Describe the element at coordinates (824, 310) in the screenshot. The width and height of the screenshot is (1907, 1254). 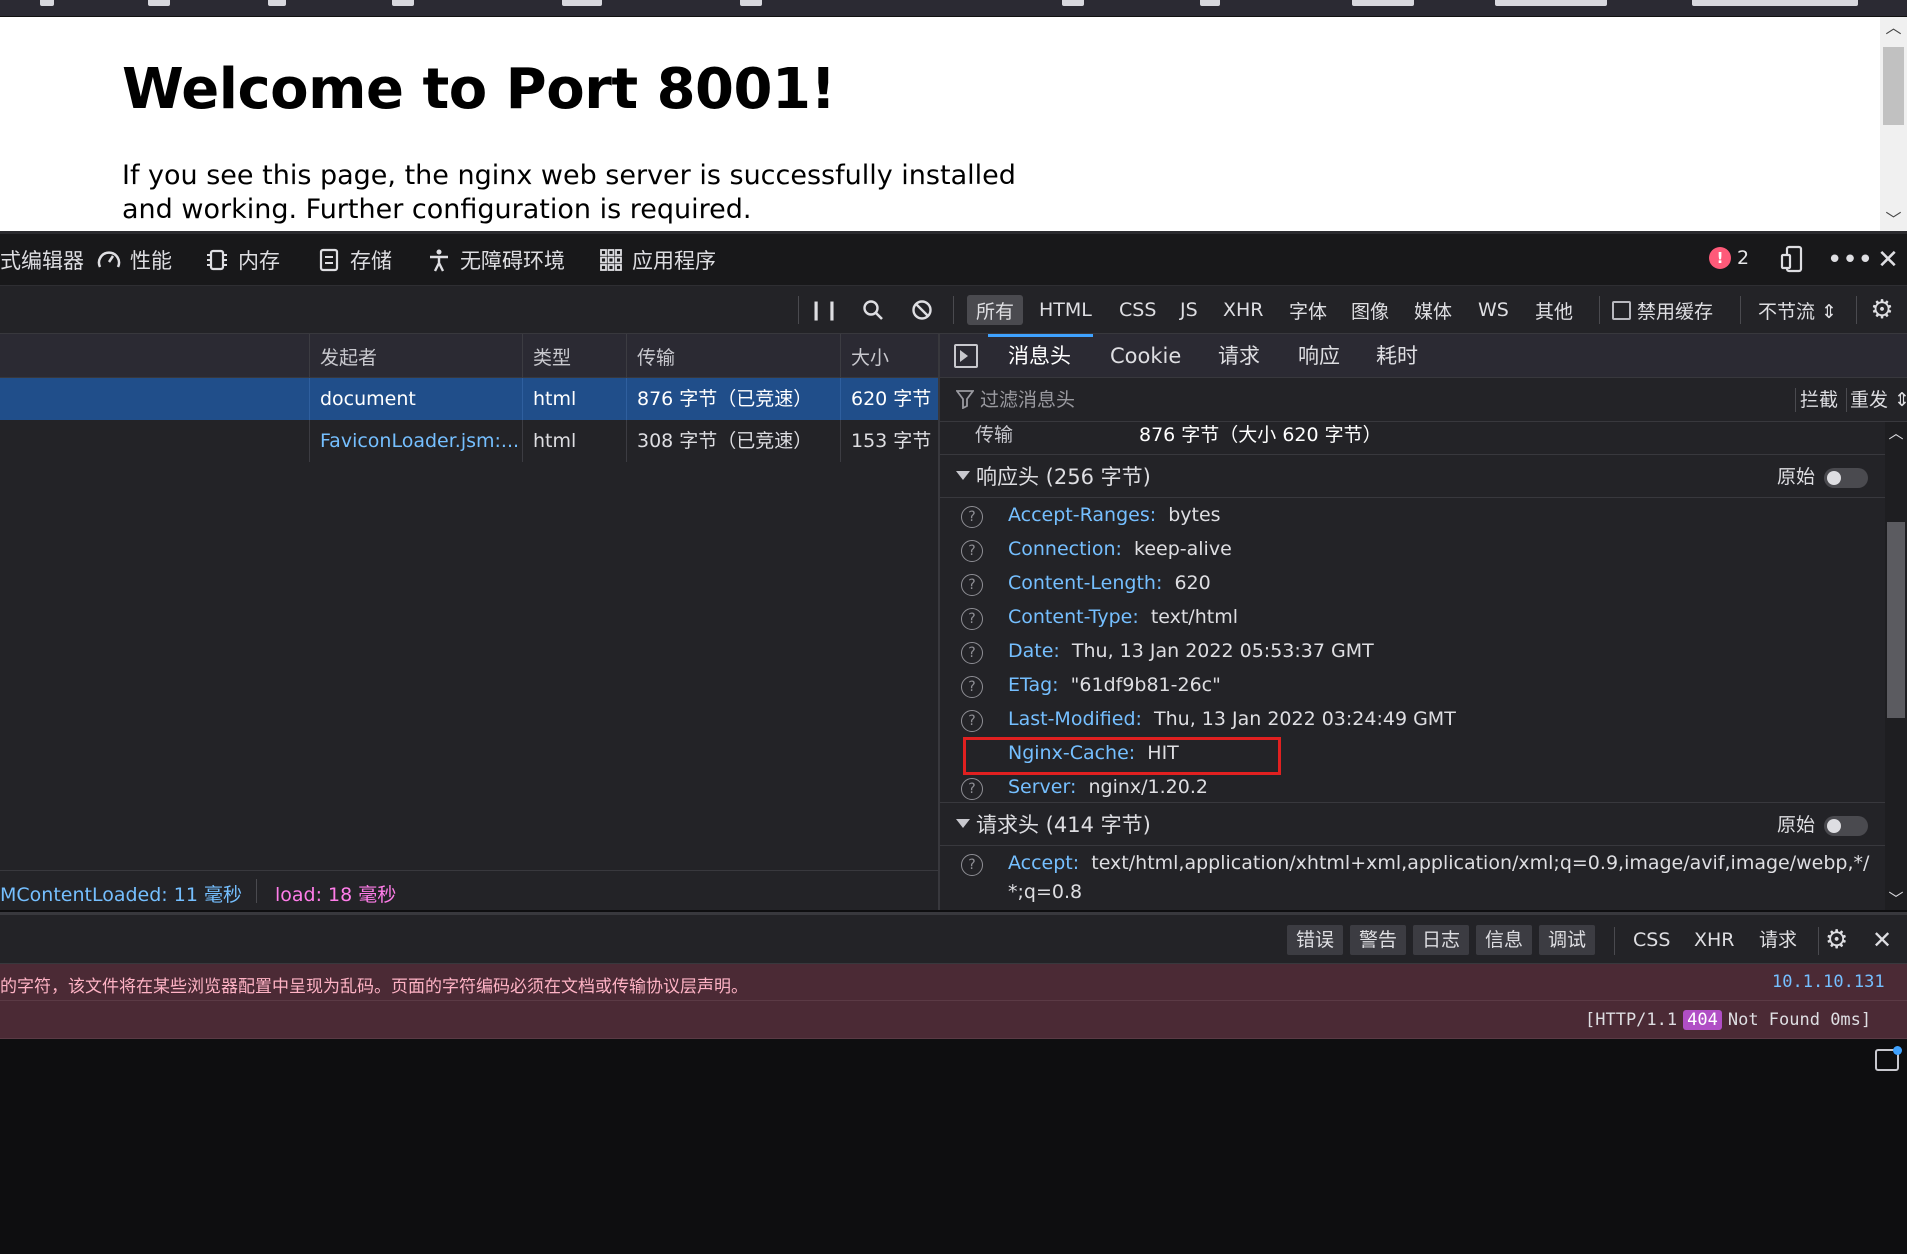
I see `pause-icon: ❙❙` at that location.